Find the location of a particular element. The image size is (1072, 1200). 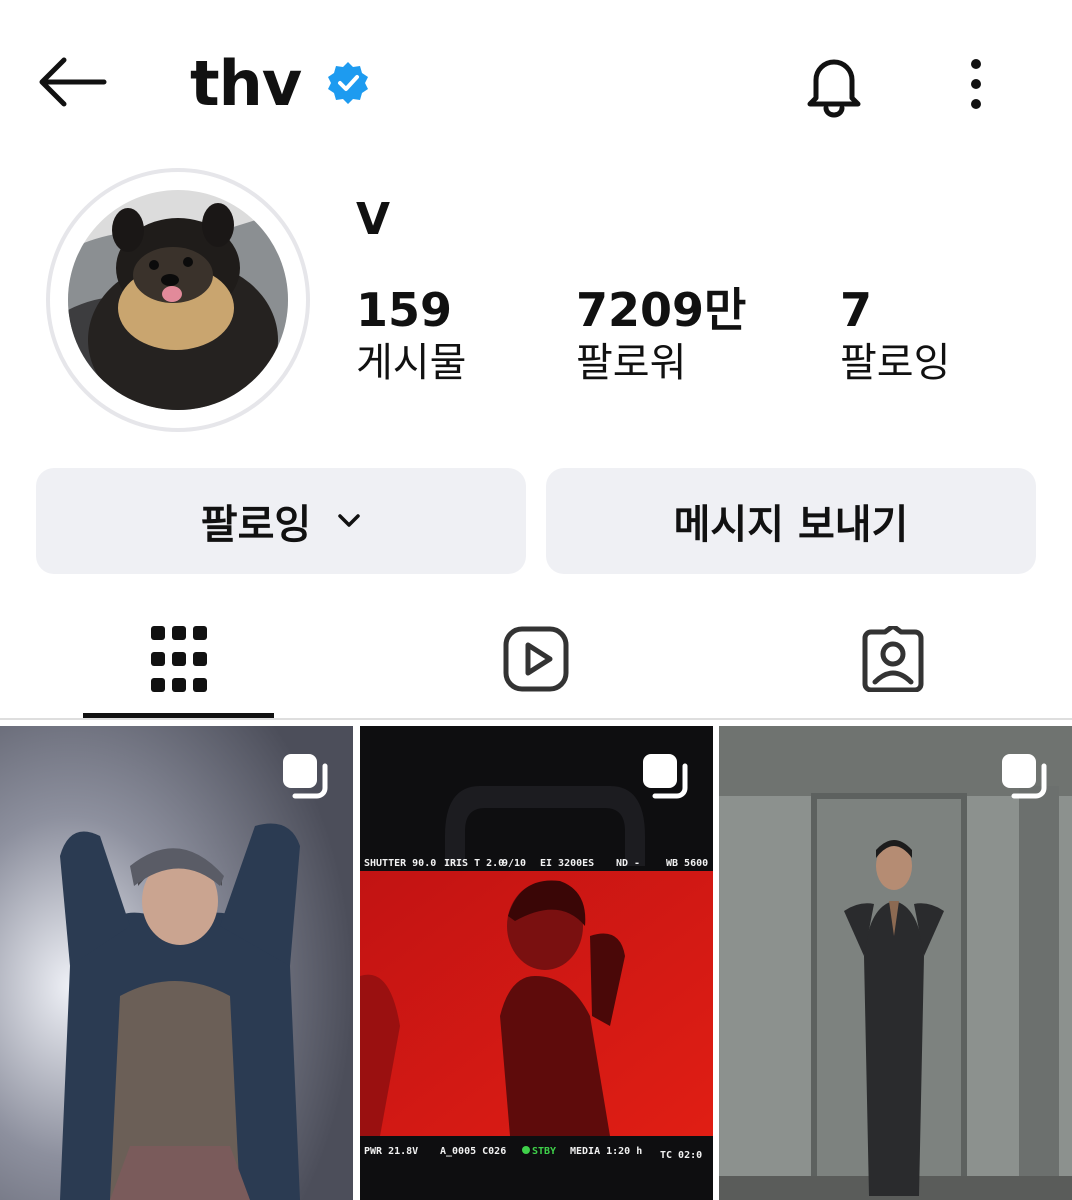

monitor-wb: WB 5600 is located at coordinates (687, 863).